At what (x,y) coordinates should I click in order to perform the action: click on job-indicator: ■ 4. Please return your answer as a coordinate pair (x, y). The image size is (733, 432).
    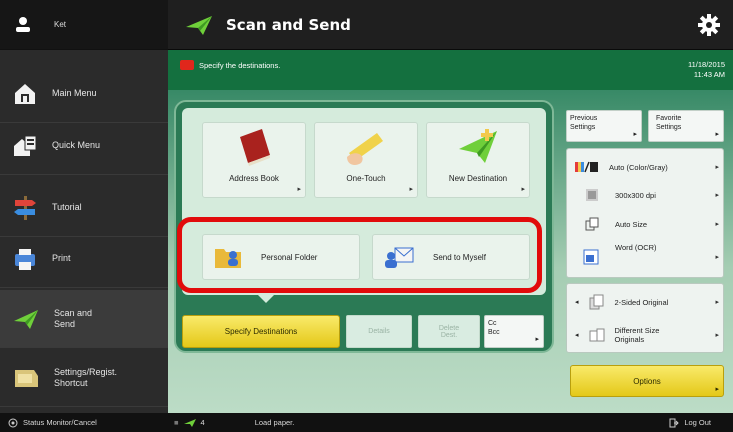
    Looking at the image, I should click on (189, 423).